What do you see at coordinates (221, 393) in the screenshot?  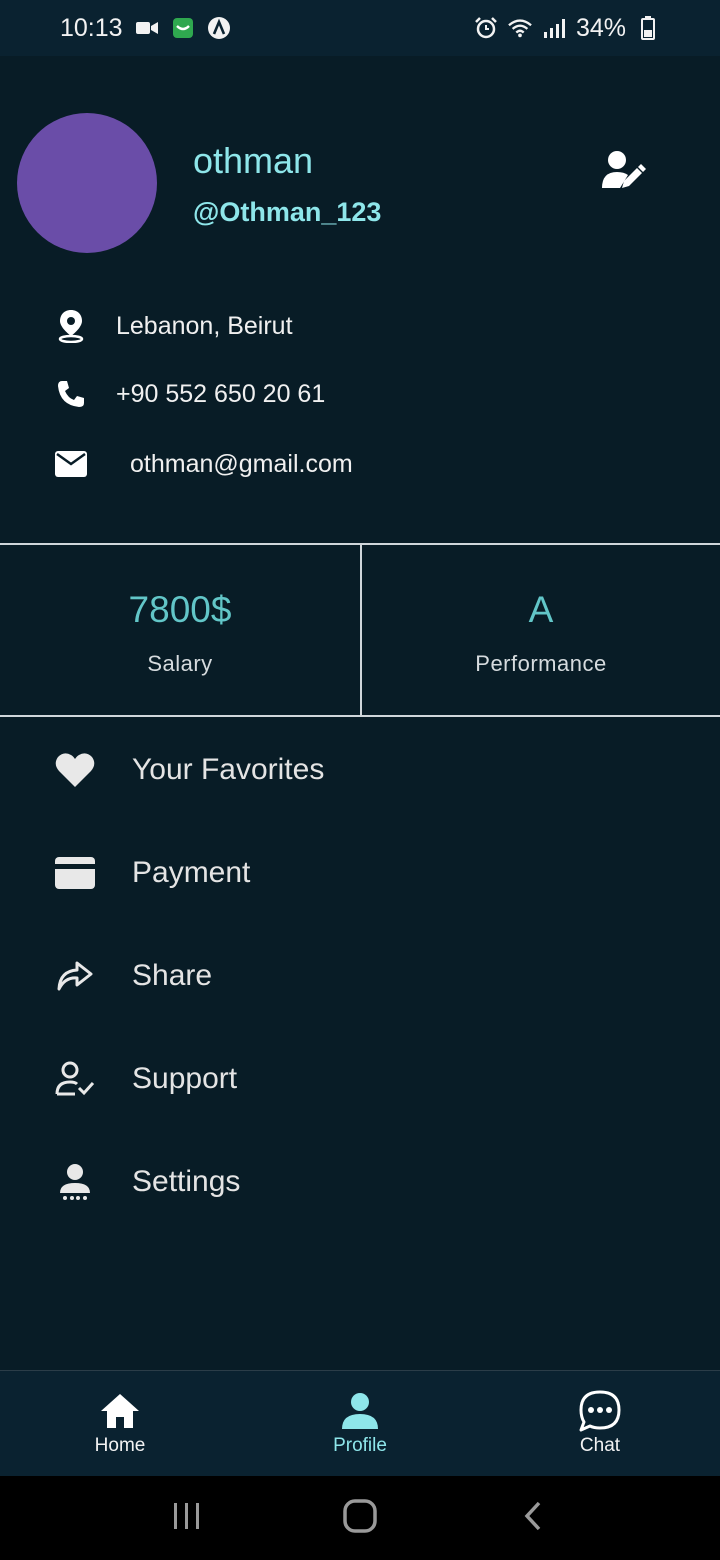 I see `phone-text: +90 552 650 20 61` at bounding box center [221, 393].